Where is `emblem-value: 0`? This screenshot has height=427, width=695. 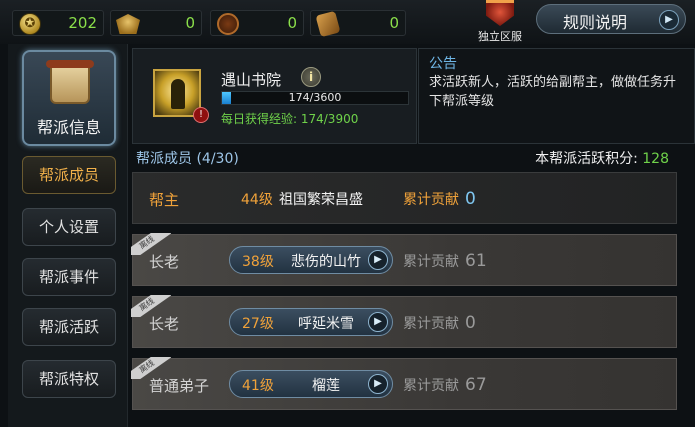 emblem-value: 0 is located at coordinates (292, 23).